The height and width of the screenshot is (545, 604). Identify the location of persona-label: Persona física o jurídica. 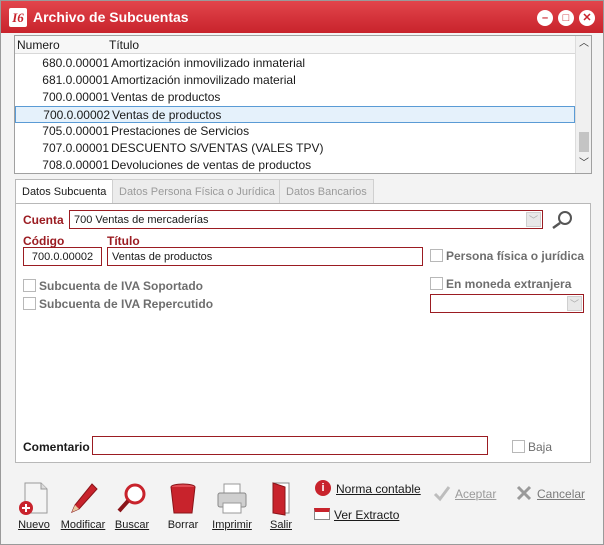
(515, 256).